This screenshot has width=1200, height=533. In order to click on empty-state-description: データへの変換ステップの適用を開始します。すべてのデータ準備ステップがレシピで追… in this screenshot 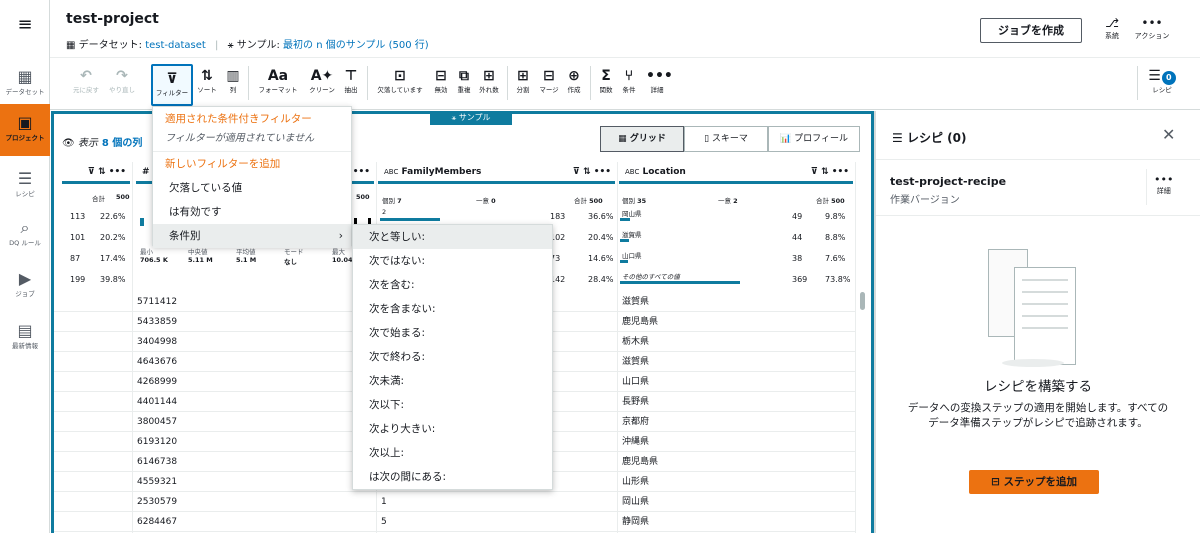, I will do `click(1038, 415)`.